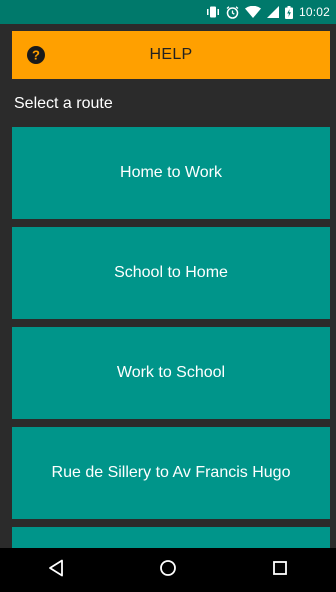 This screenshot has width=336, height=592. I want to click on recents-button, so click(280, 570).